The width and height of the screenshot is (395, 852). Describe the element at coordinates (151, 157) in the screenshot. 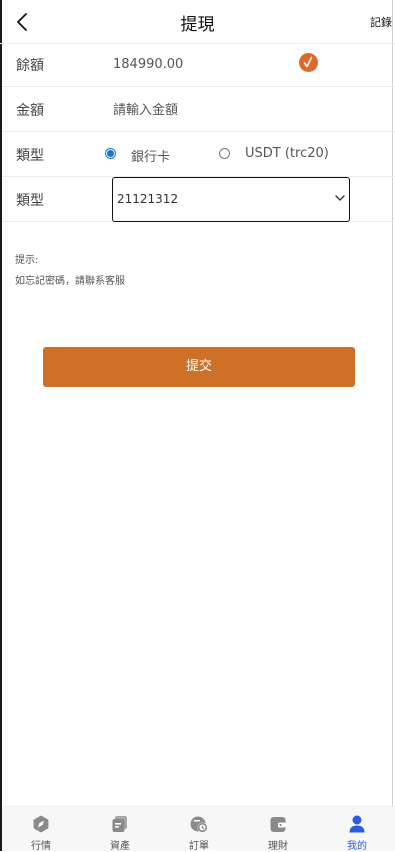

I see `radio-label-bank-card: 銀行卡` at that location.